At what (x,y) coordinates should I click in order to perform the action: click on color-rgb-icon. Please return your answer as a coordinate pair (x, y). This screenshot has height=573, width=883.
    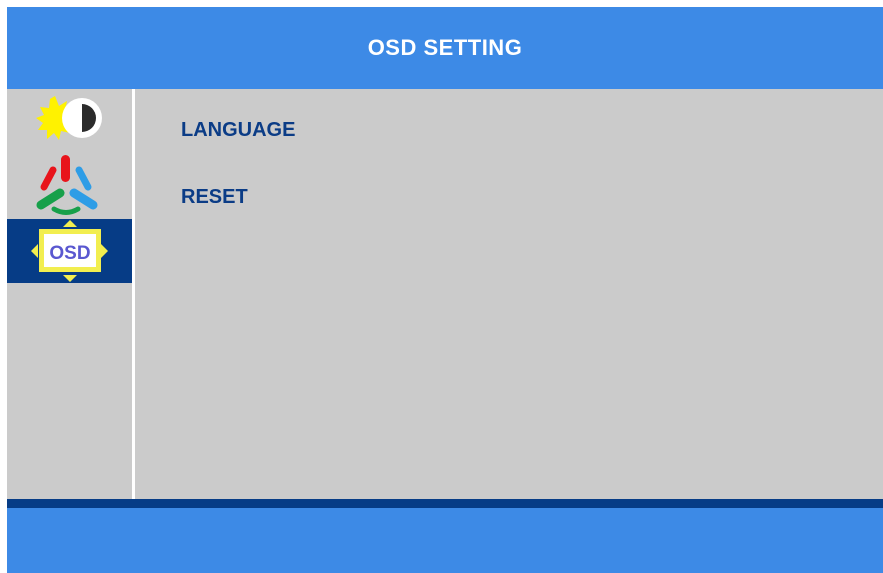
    Looking at the image, I should click on (67, 185).